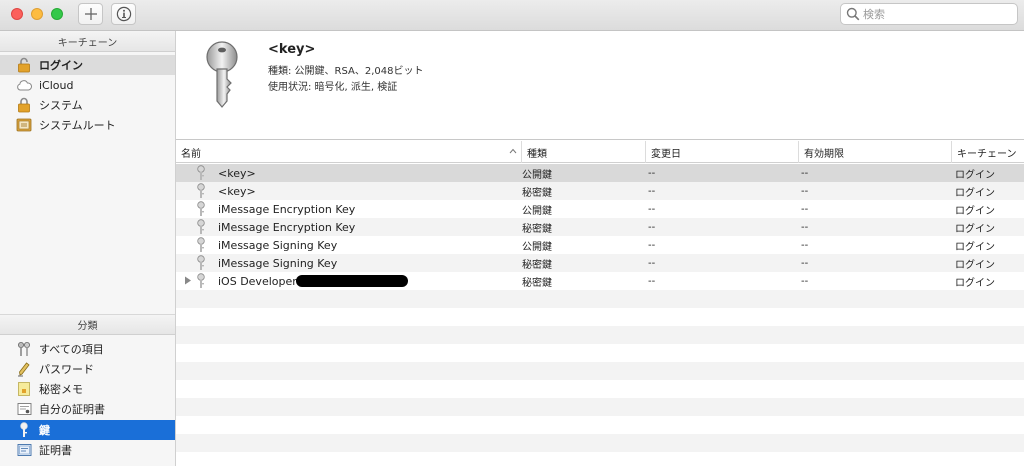 The width and height of the screenshot is (1024, 466). I want to click on add-item-button, so click(90, 14).